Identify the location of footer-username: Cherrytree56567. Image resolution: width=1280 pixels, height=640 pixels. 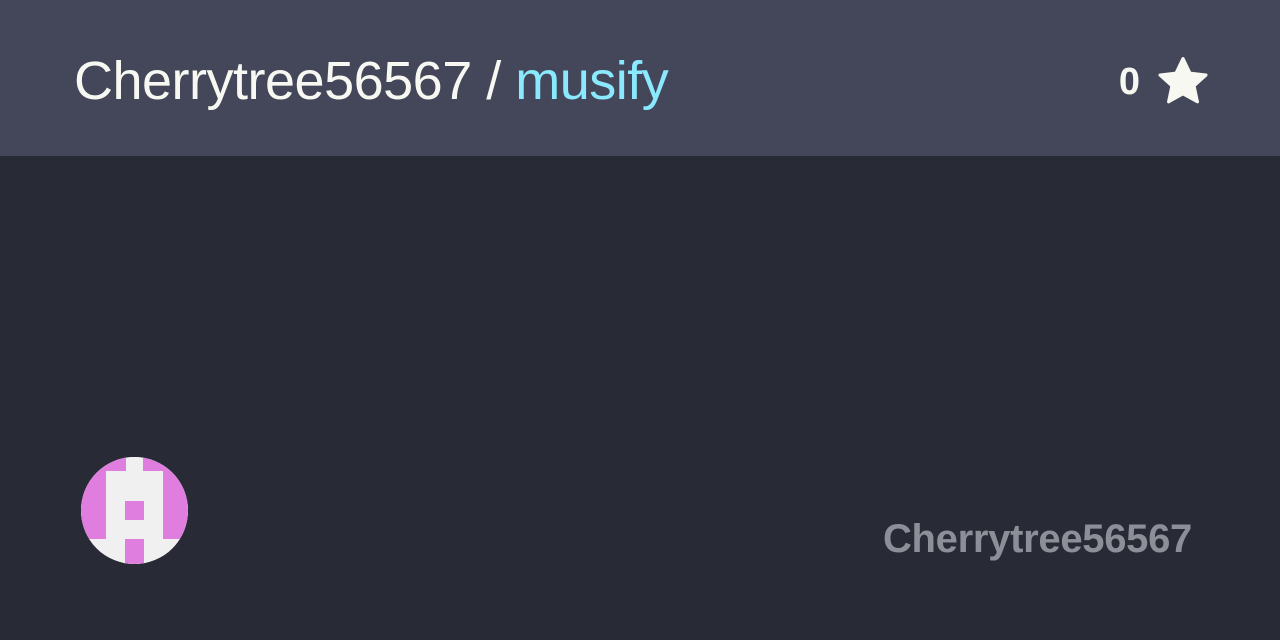
(1037, 539).